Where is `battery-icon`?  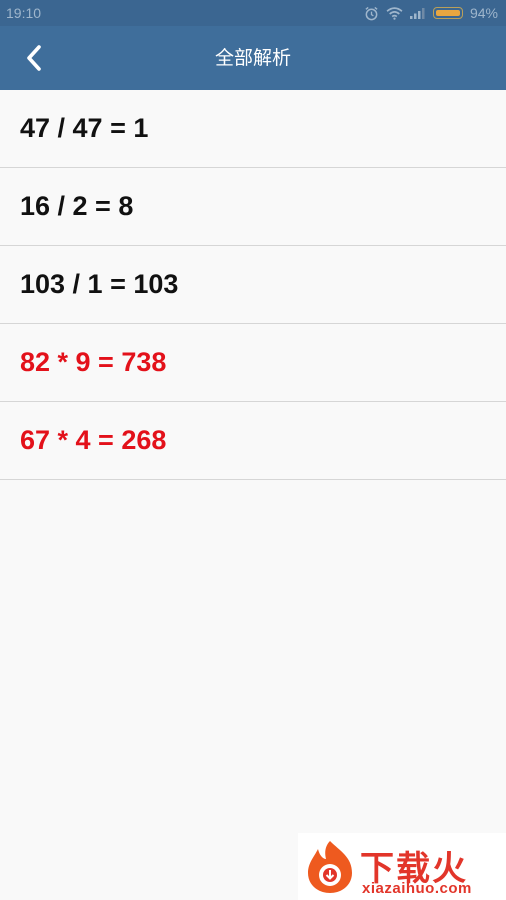 battery-icon is located at coordinates (447, 13).